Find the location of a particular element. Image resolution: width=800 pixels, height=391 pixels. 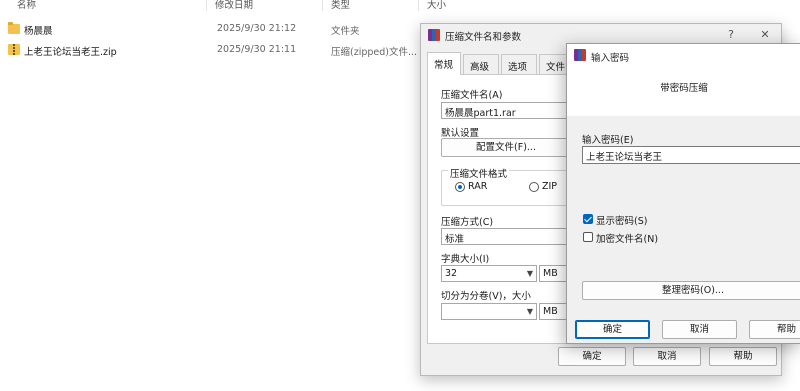

close-icon: ✕ is located at coordinates (765, 35).